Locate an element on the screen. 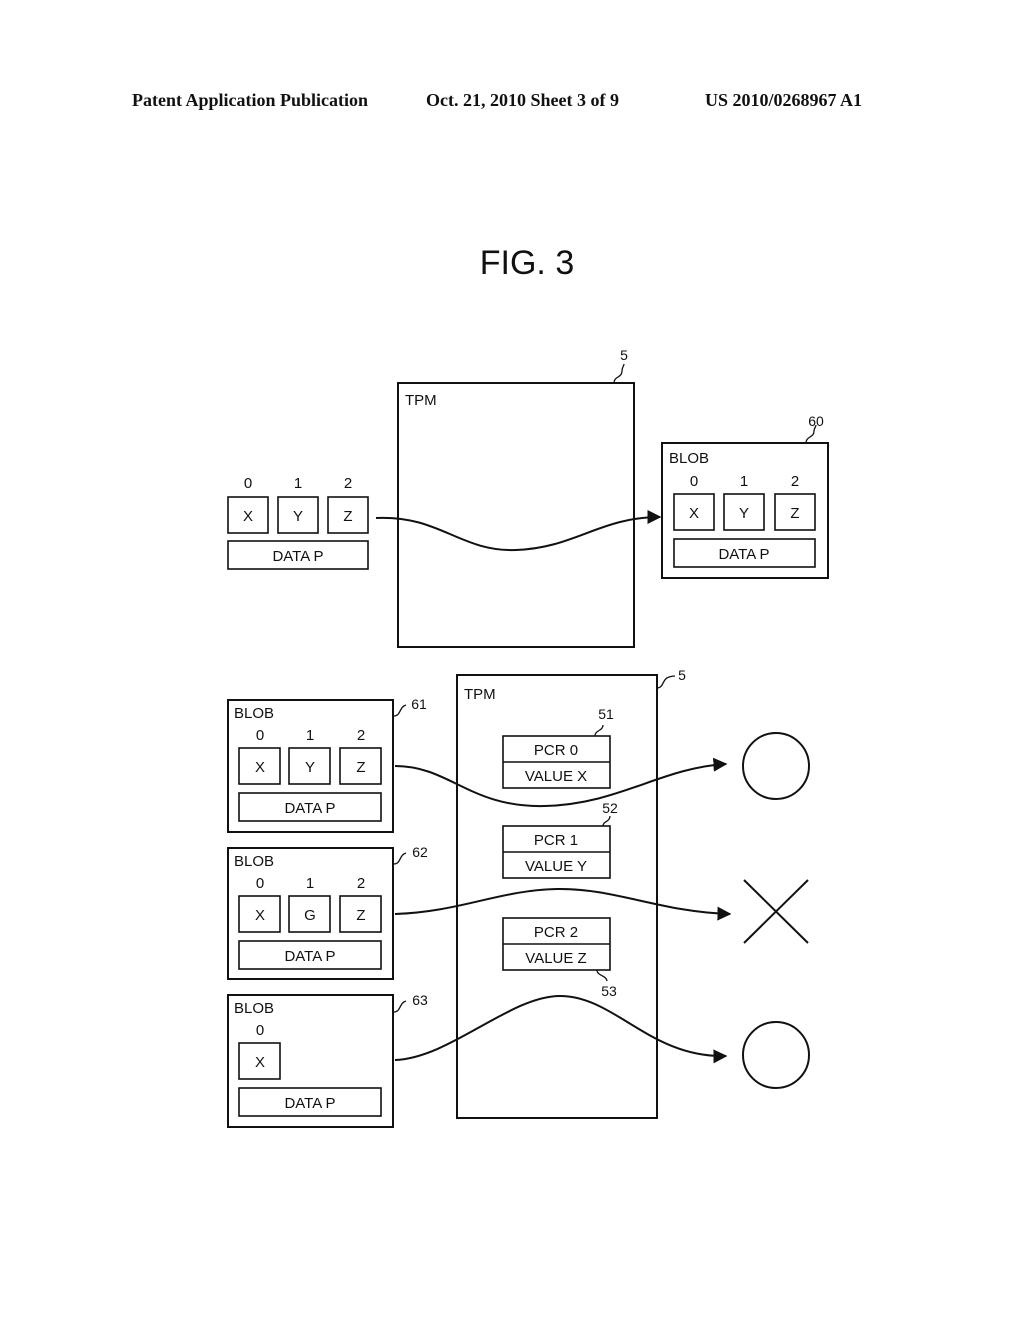 The width and height of the screenshot is (1024, 1320). ref-number: 61 is located at coordinates (419, 704).